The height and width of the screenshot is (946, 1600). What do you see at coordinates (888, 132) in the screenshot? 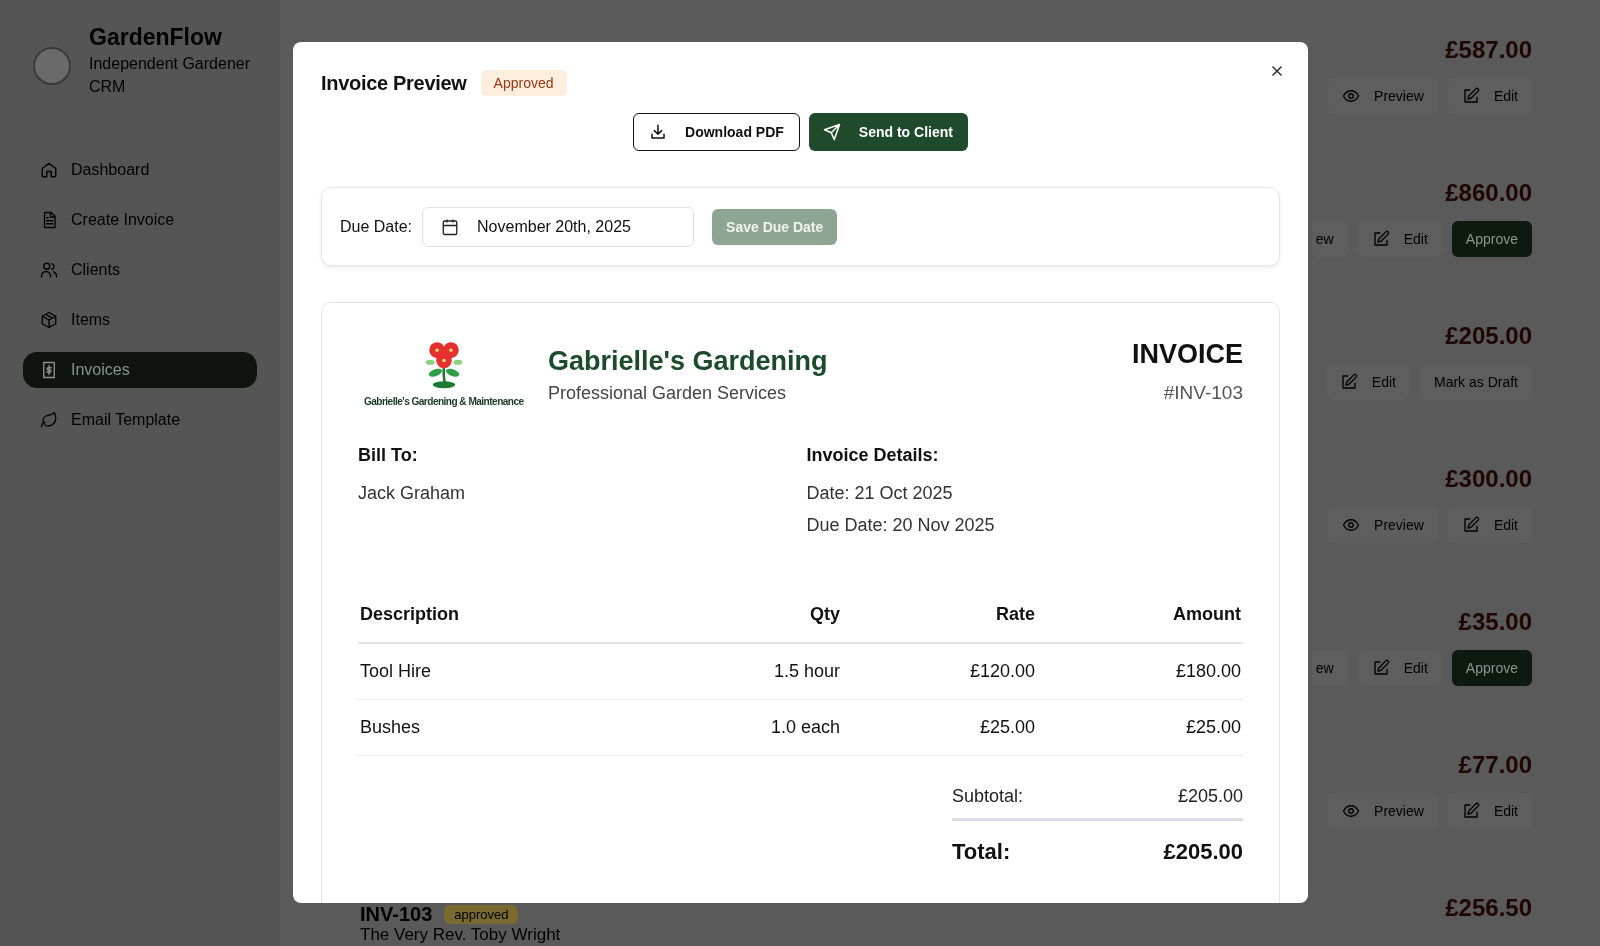
I see `action-button: Send to Client` at bounding box center [888, 132].